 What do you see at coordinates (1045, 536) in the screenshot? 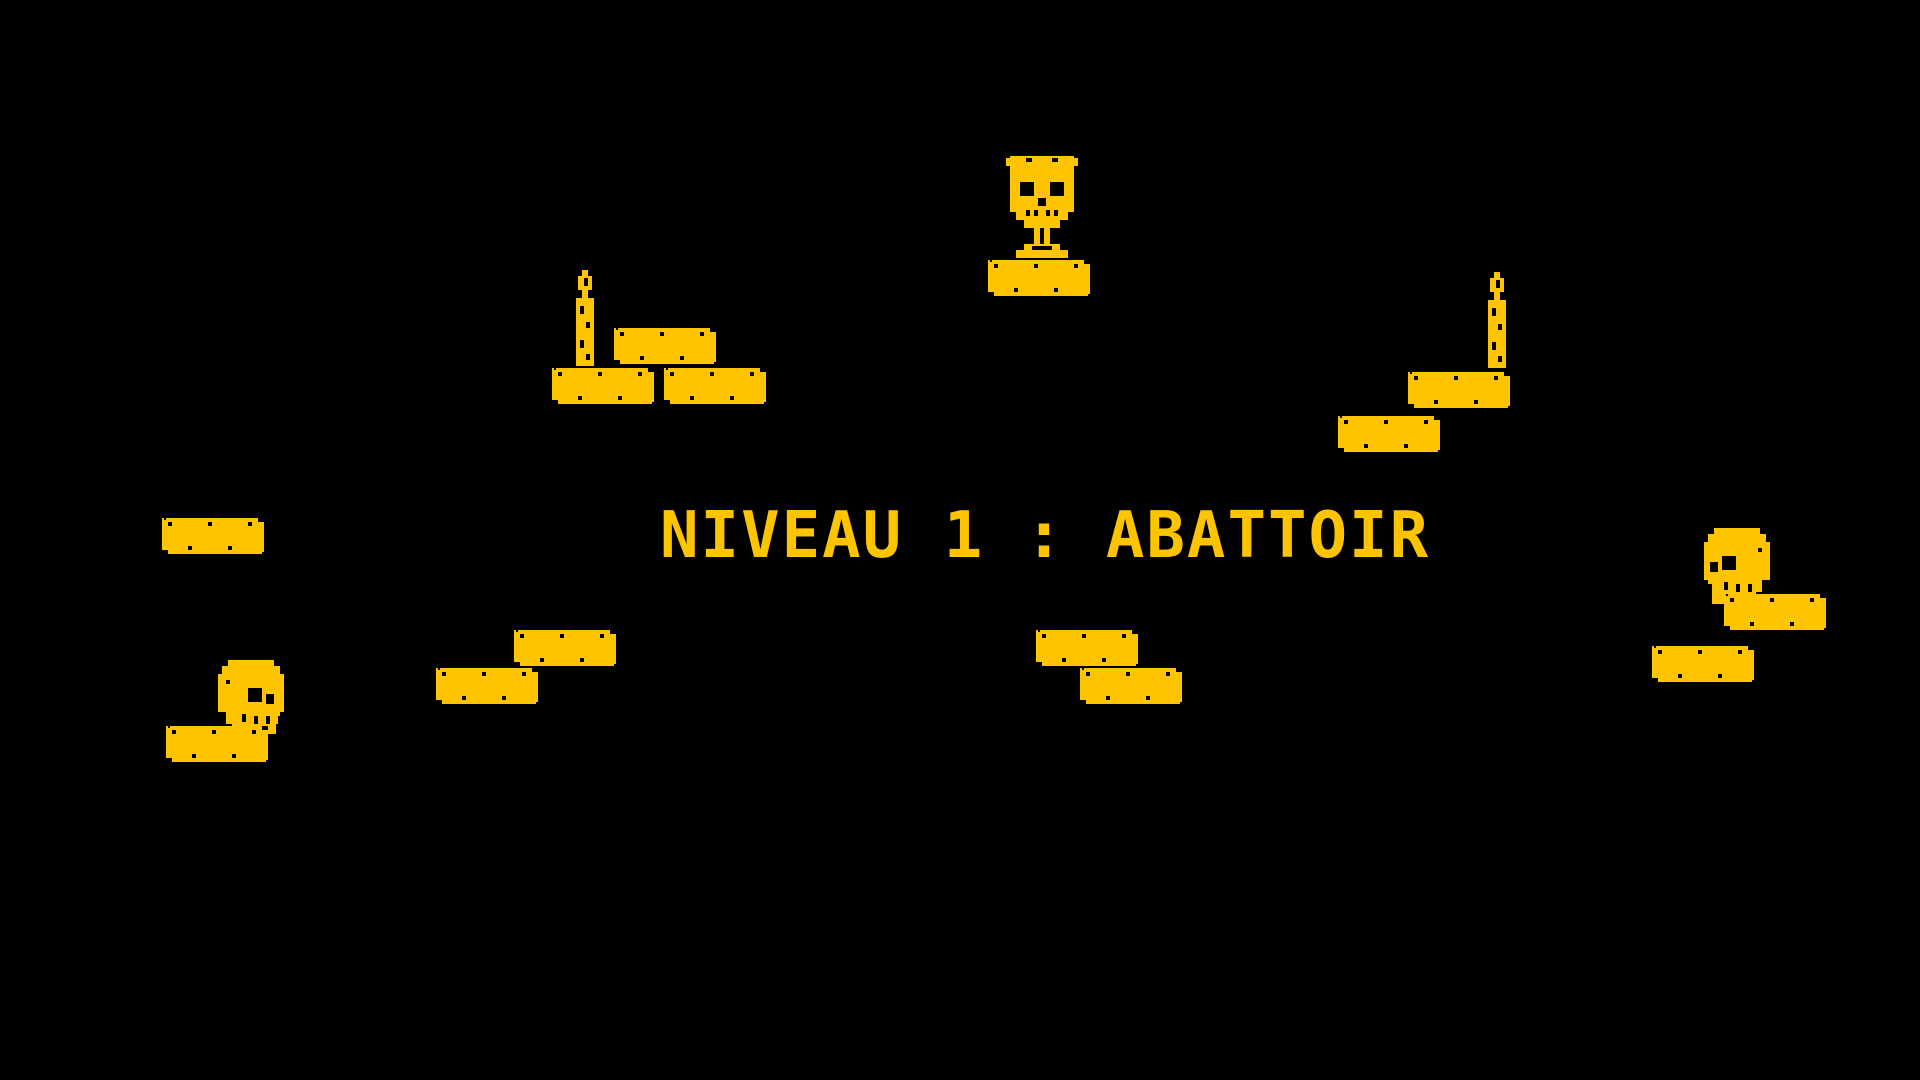
I see `level-title: NIVEAU 1 : ABATTOIR` at bounding box center [1045, 536].